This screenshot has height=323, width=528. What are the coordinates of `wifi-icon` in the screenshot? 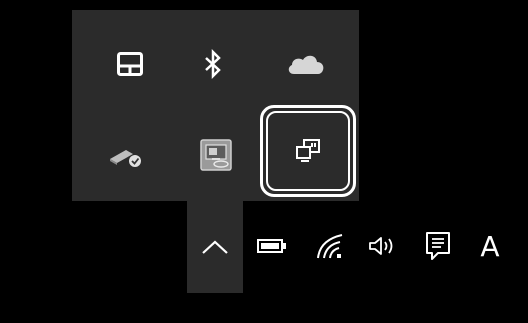 It's located at (330, 246).